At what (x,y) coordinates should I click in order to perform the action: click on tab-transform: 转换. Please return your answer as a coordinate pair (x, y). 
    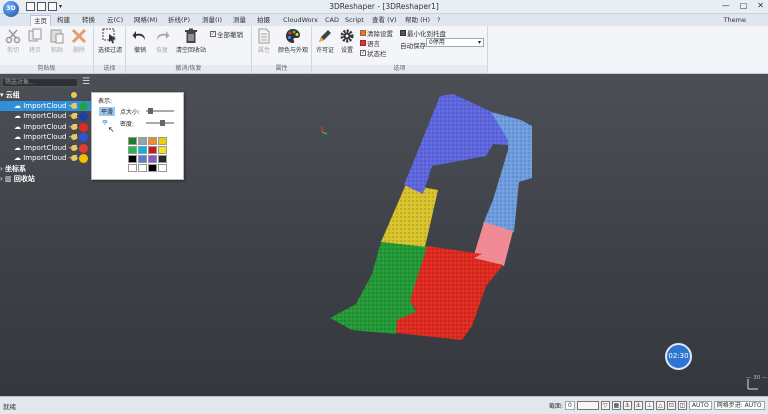
    Looking at the image, I should click on (88, 20).